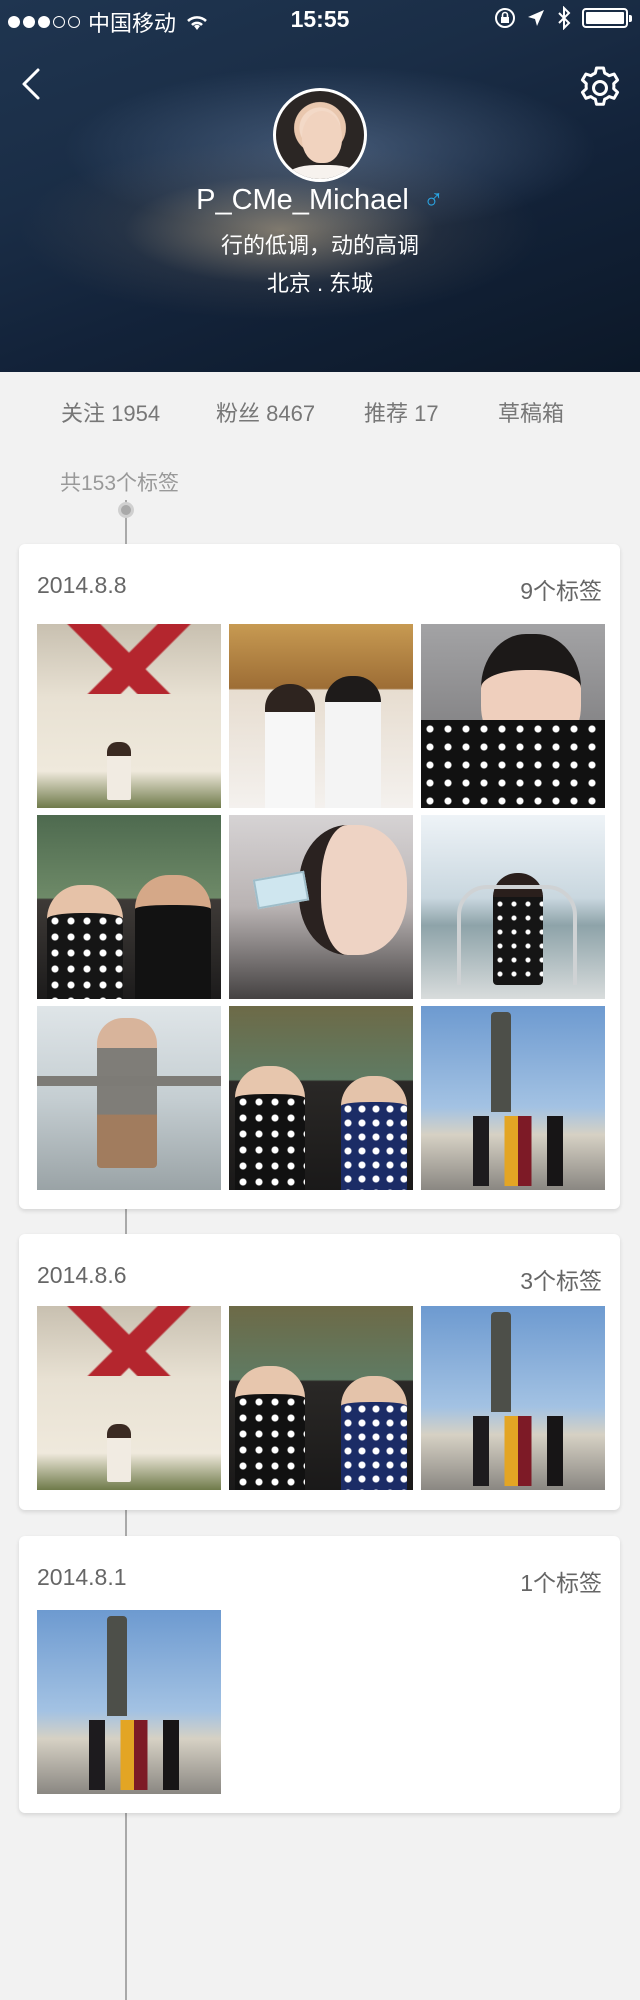 Image resolution: width=640 pixels, height=2000 pixels. What do you see at coordinates (320, 409) in the screenshot?
I see `stats-bar: 关注 1954 粉丝 8467 推荐 17 草稿箱` at bounding box center [320, 409].